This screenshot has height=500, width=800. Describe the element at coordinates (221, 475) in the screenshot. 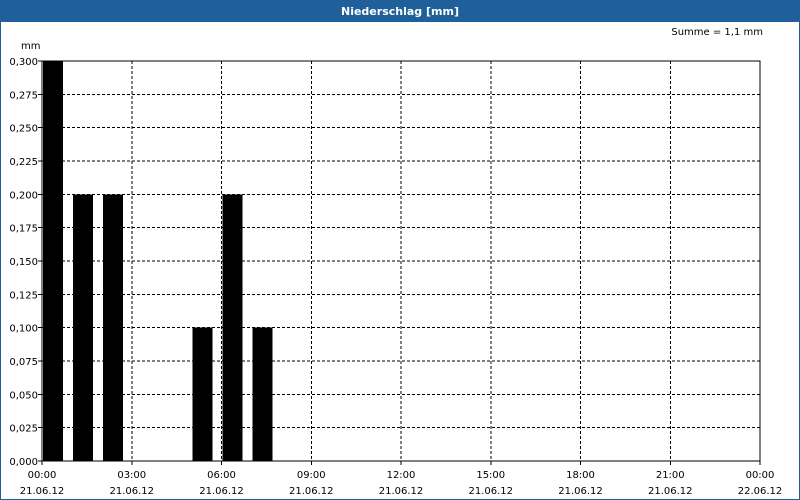

I see `x-tick-time-label: 06:00` at that location.